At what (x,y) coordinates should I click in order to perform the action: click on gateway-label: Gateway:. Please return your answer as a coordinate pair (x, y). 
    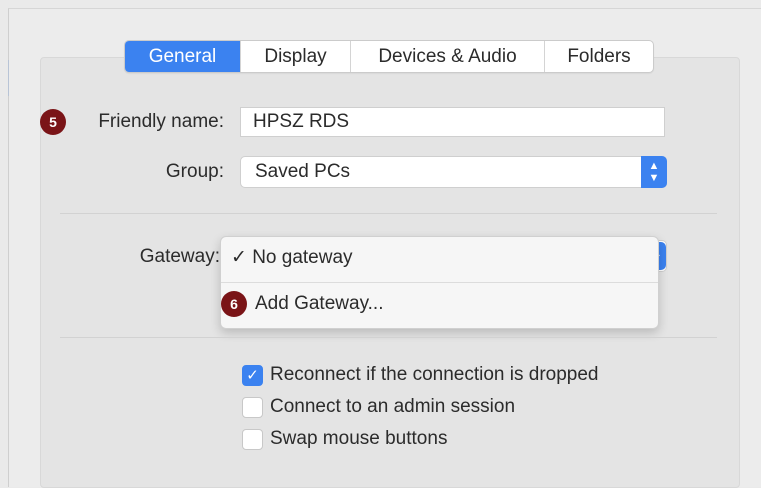
    Looking at the image, I should click on (179, 256).